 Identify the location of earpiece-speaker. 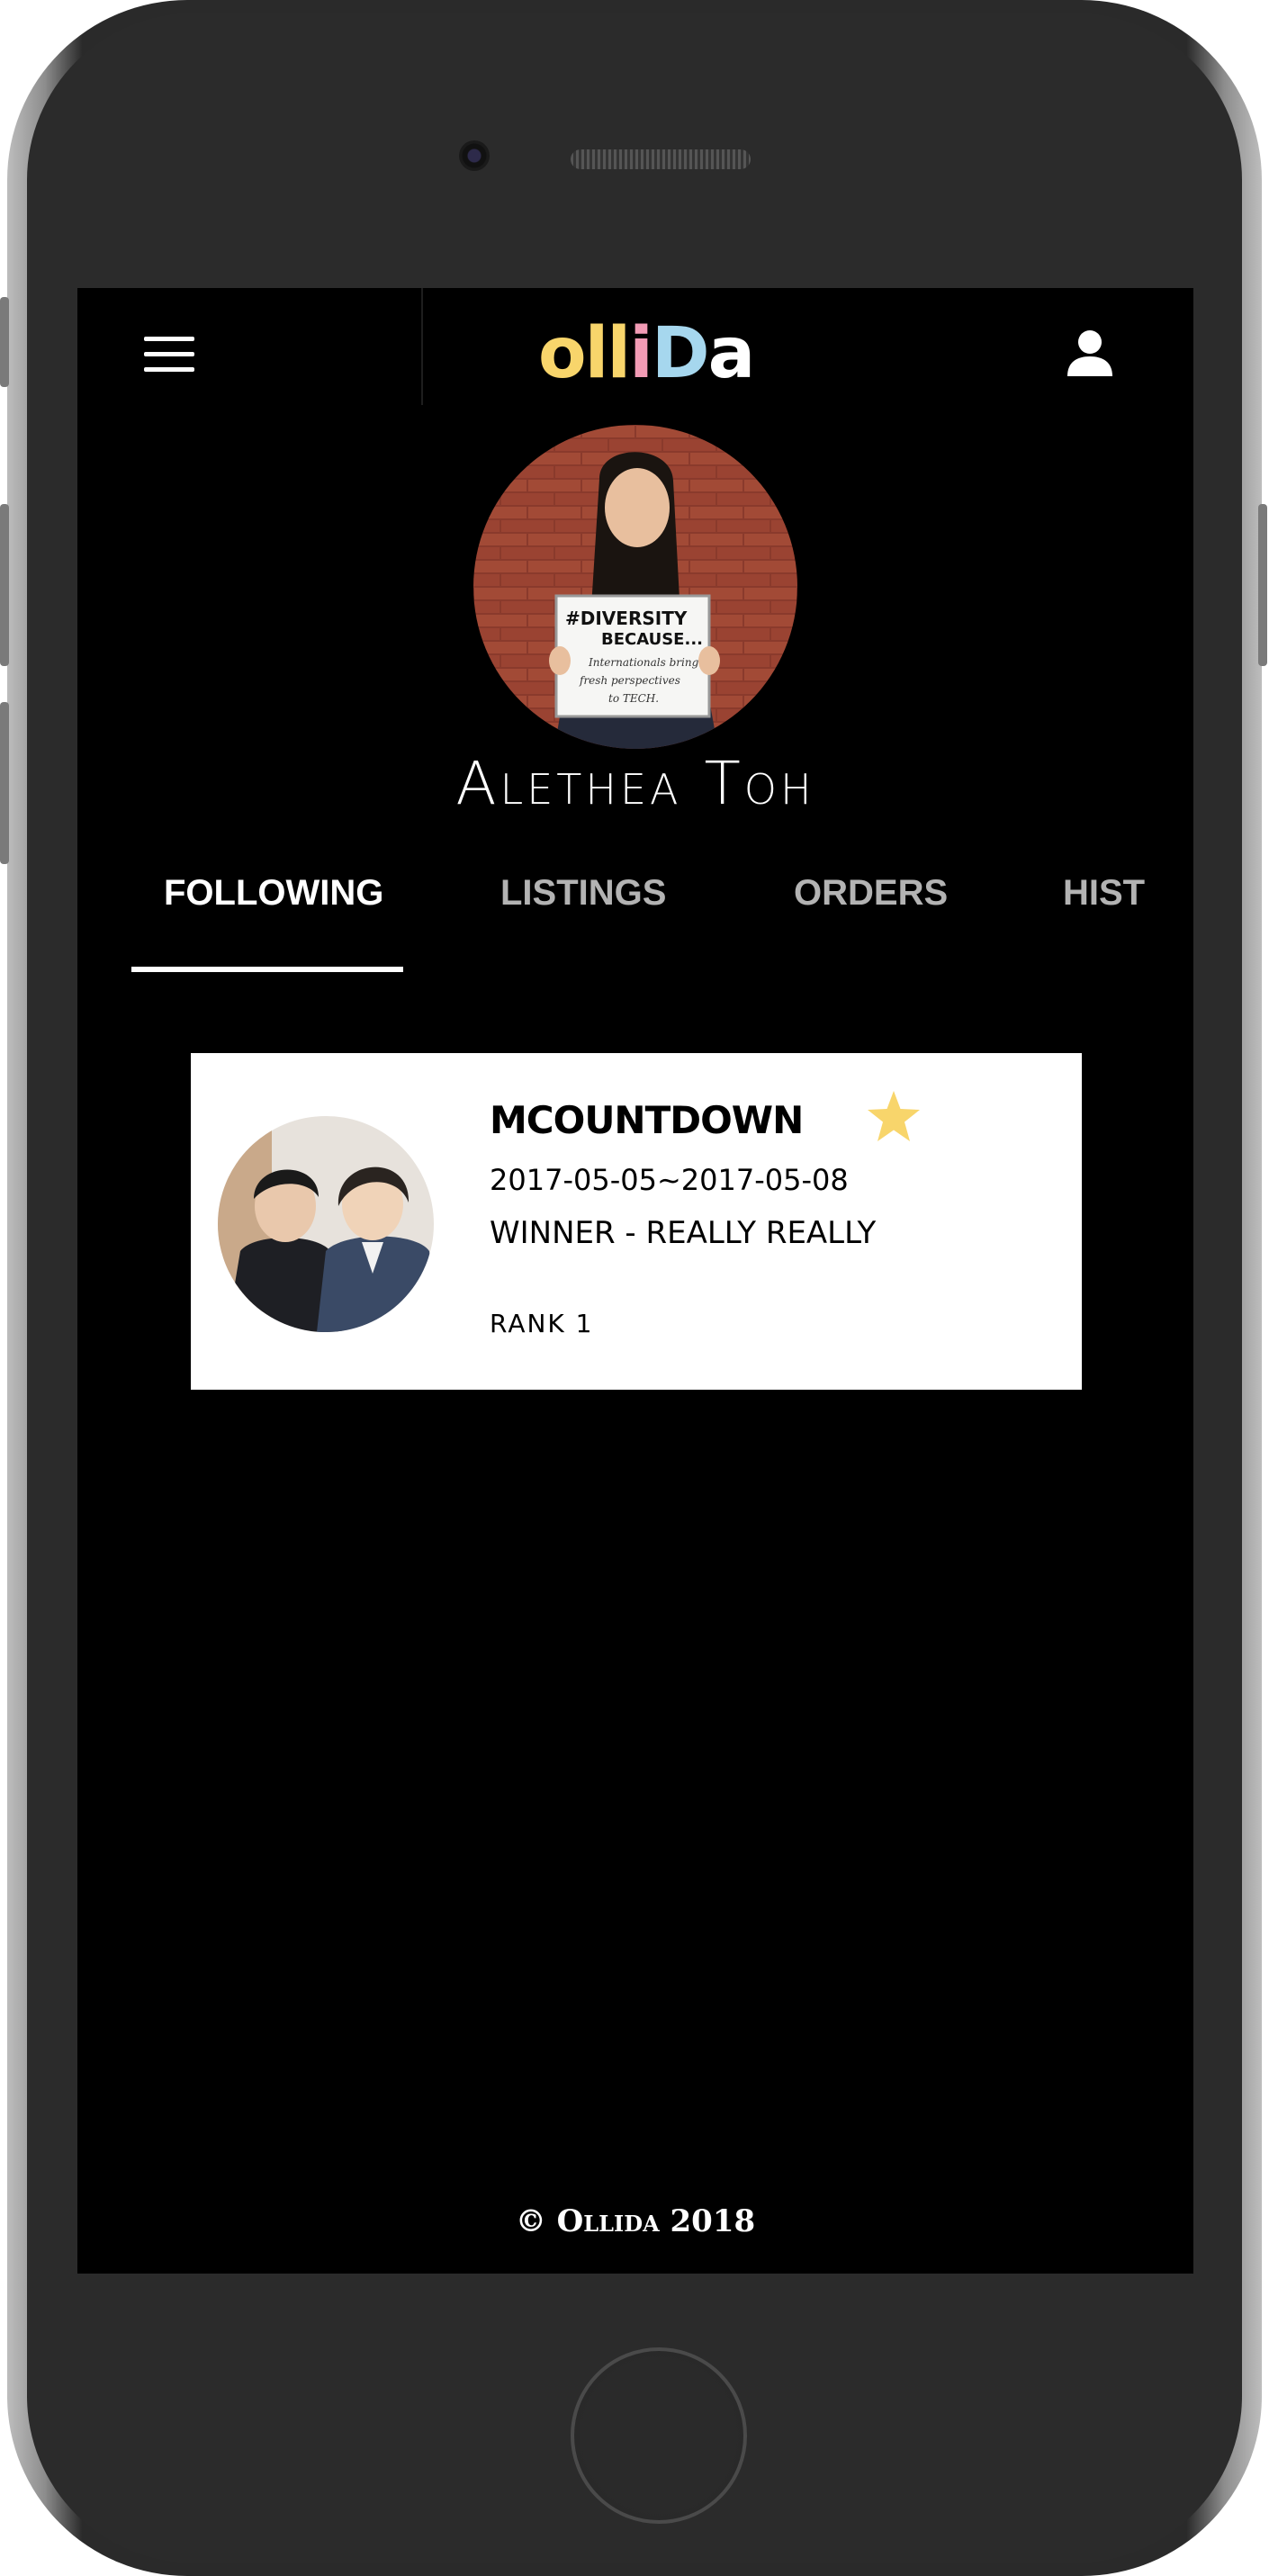
(661, 159).